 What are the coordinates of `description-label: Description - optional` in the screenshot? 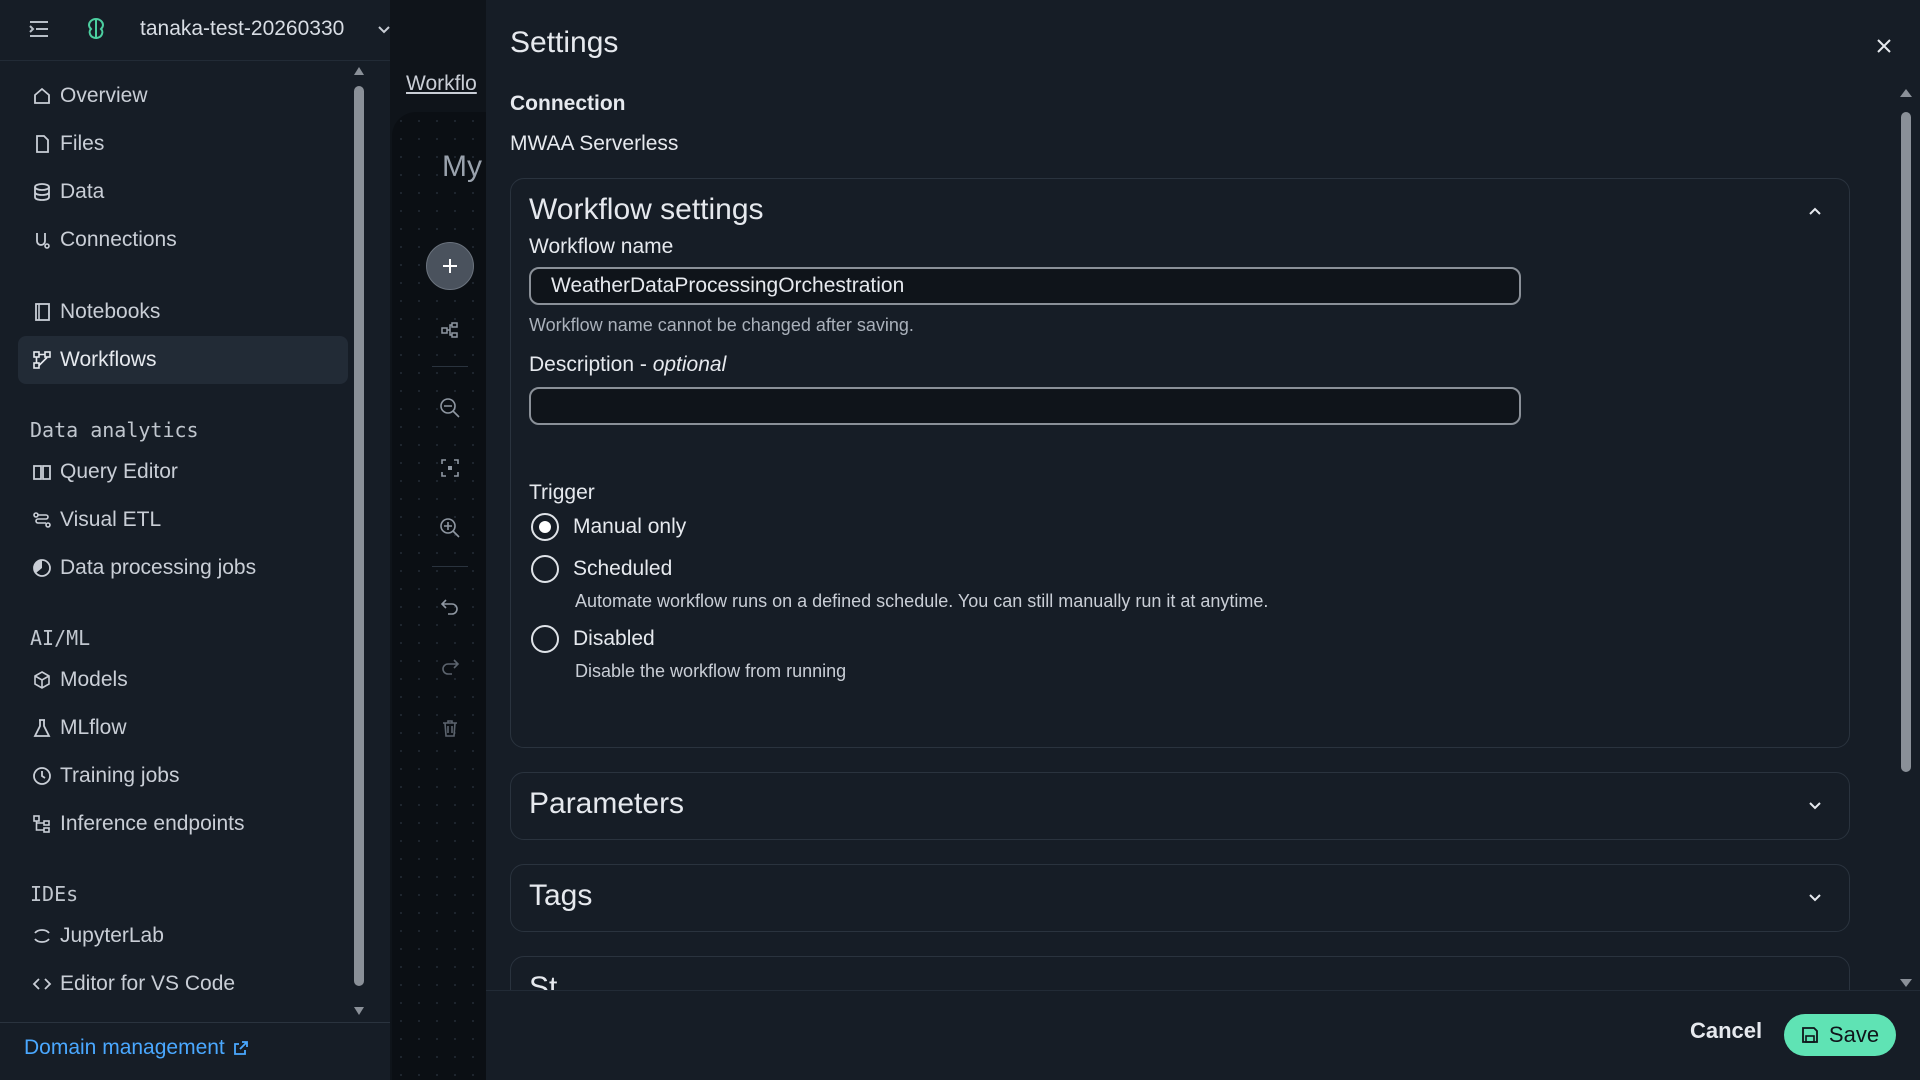 It's located at (627, 365).